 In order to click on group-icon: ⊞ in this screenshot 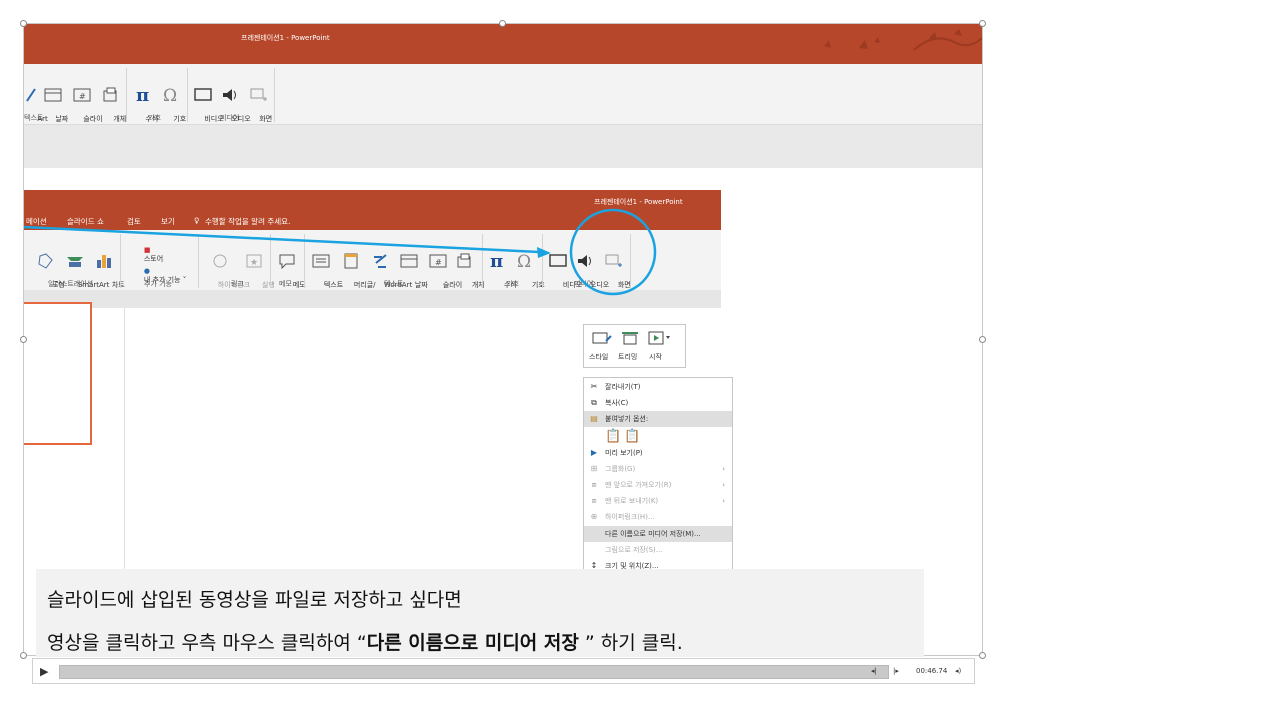, I will do `click(594, 468)`.